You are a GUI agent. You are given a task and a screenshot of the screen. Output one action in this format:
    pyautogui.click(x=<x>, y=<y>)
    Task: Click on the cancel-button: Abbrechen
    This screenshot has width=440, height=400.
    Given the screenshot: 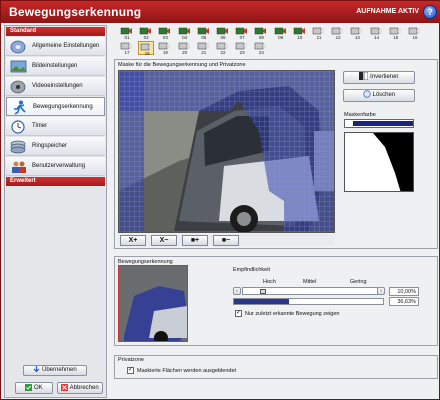 What is the action you would take?
    pyautogui.click(x=80, y=388)
    